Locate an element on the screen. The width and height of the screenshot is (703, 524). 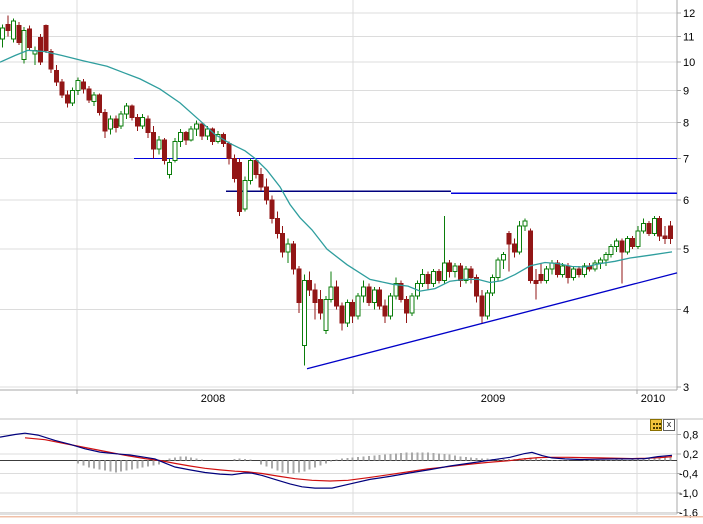
price-axis-label: 7 is located at coordinates (686, 159).